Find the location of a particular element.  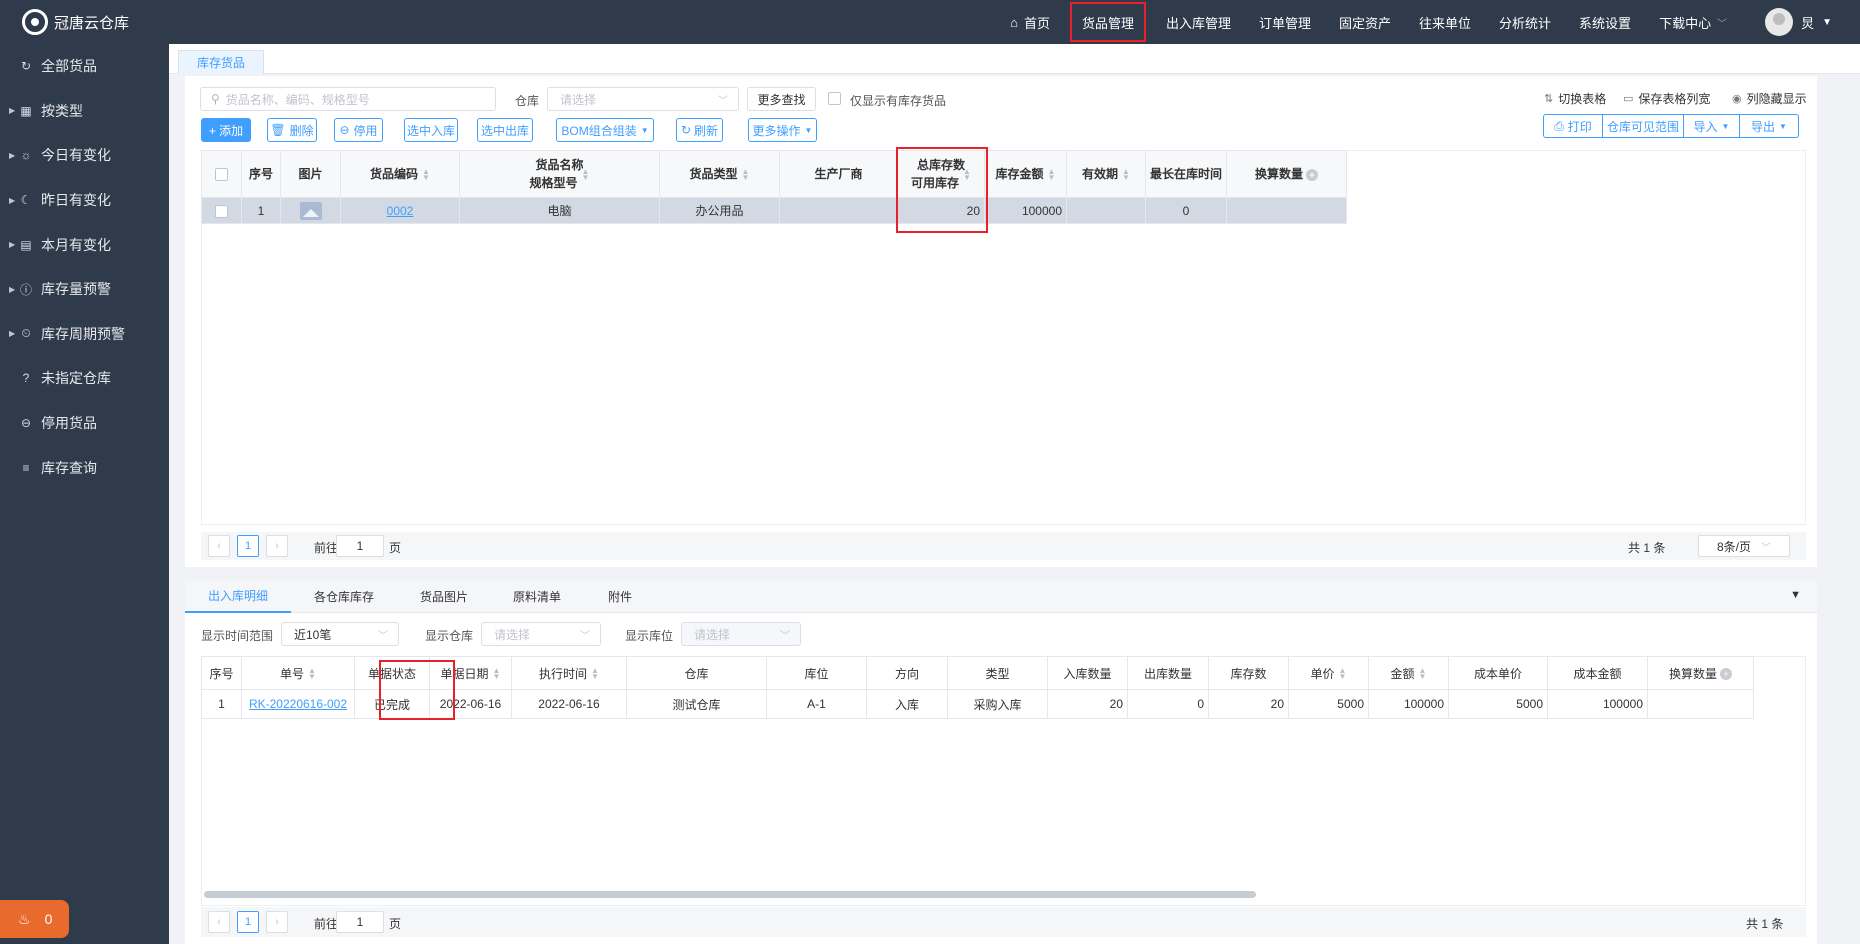

sidebar-item-all: ↻ 全部货品 is located at coordinates (84, 66).